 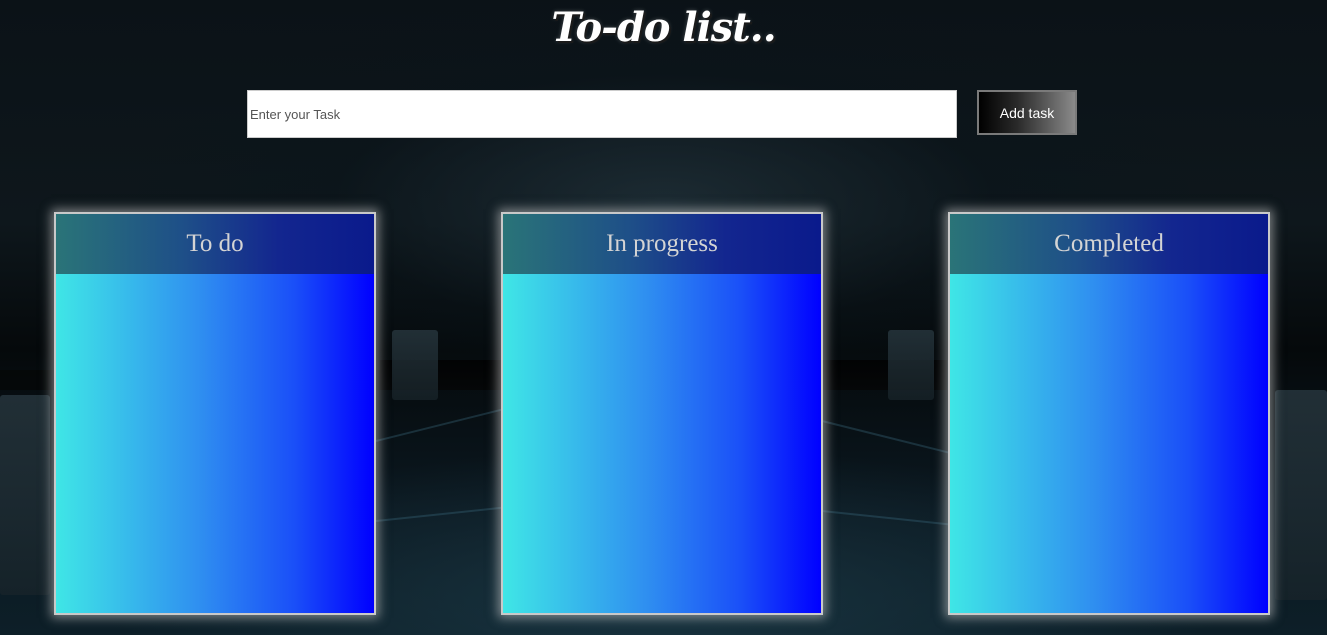 I want to click on task-input, so click(x=602, y=114).